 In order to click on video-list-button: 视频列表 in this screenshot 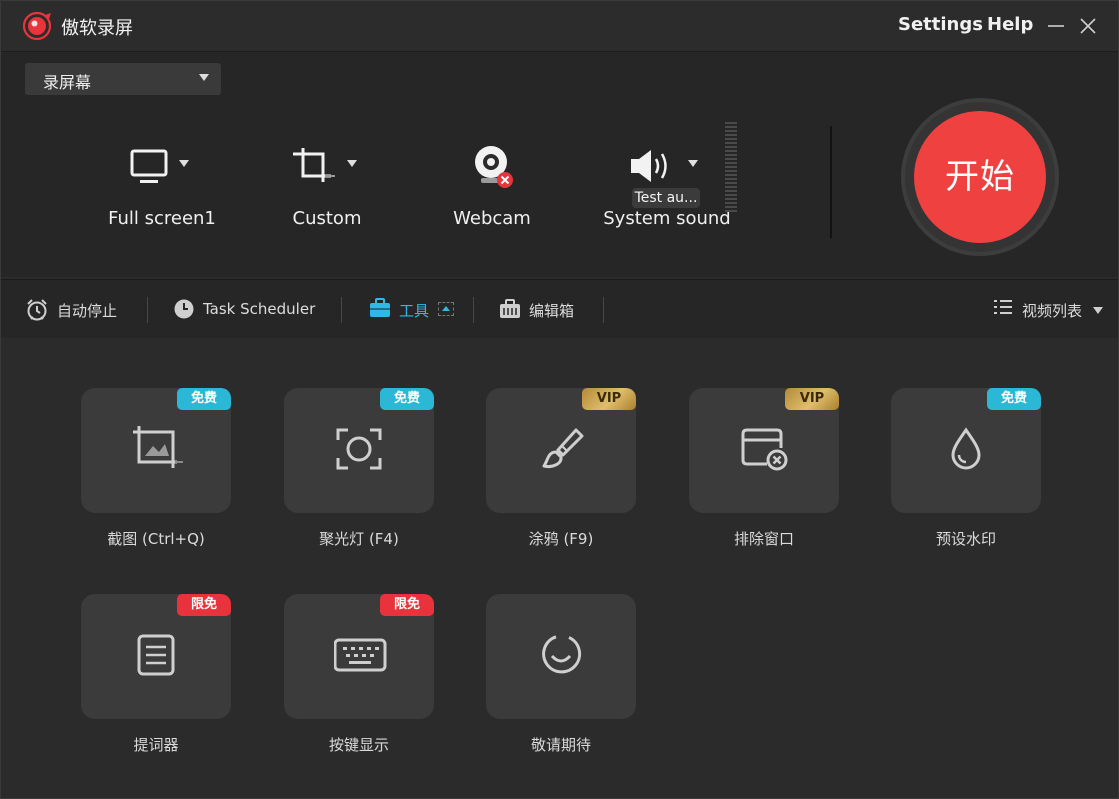, I will do `click(1050, 309)`.